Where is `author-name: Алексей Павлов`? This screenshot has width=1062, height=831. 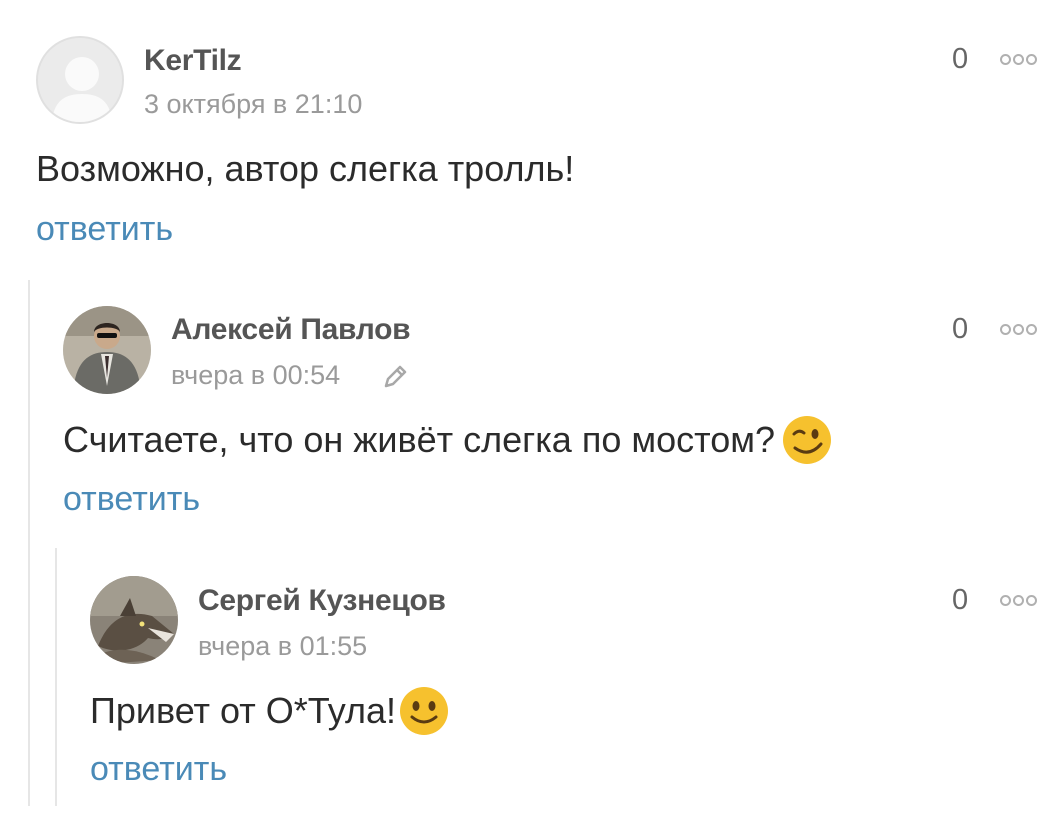
author-name: Алексей Павлов is located at coordinates (291, 330).